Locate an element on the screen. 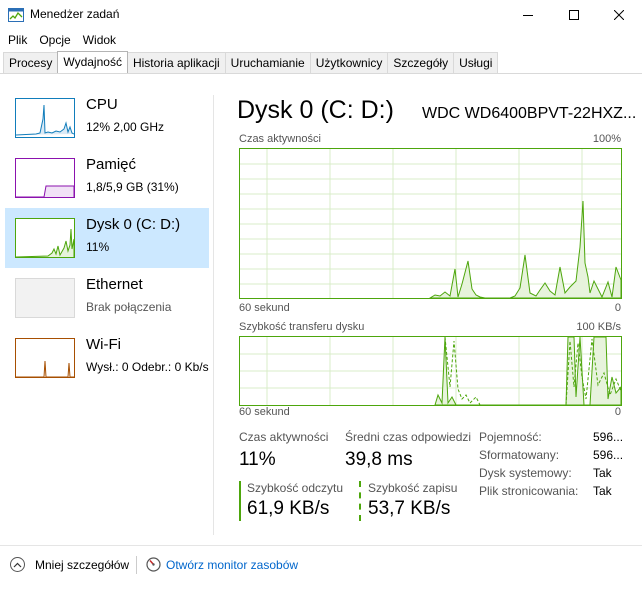 The width and height of the screenshot is (642, 593). tab-app-history: Historia aplikacji is located at coordinates (176, 62).